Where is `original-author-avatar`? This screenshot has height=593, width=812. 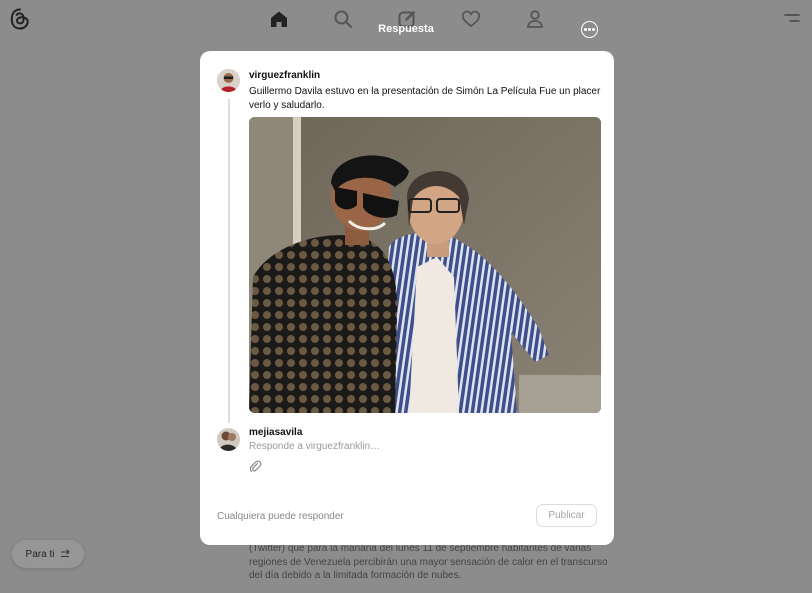
original-author-avatar is located at coordinates (228, 80).